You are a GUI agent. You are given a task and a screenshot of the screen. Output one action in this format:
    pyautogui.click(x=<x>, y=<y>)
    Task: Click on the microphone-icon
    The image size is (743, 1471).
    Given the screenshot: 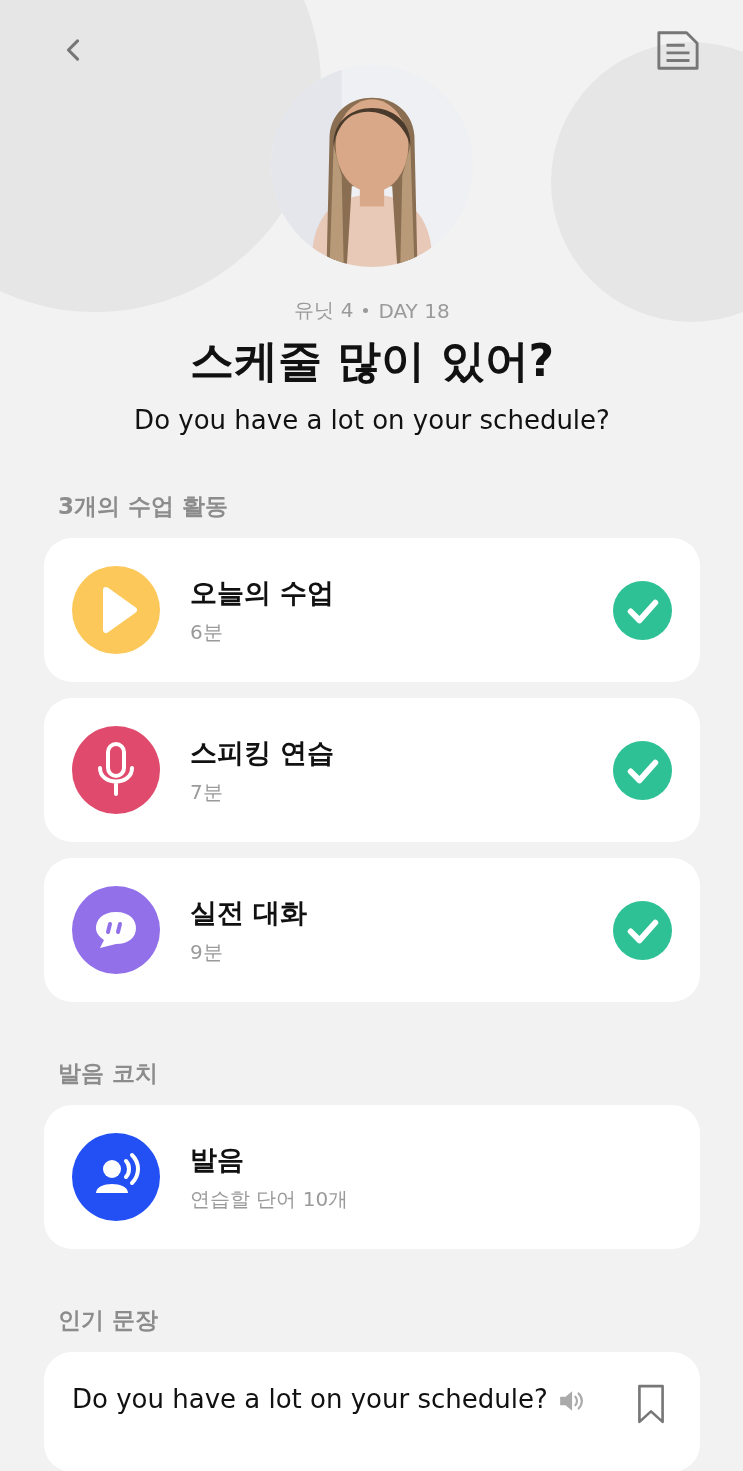 What is the action you would take?
    pyautogui.click(x=116, y=770)
    